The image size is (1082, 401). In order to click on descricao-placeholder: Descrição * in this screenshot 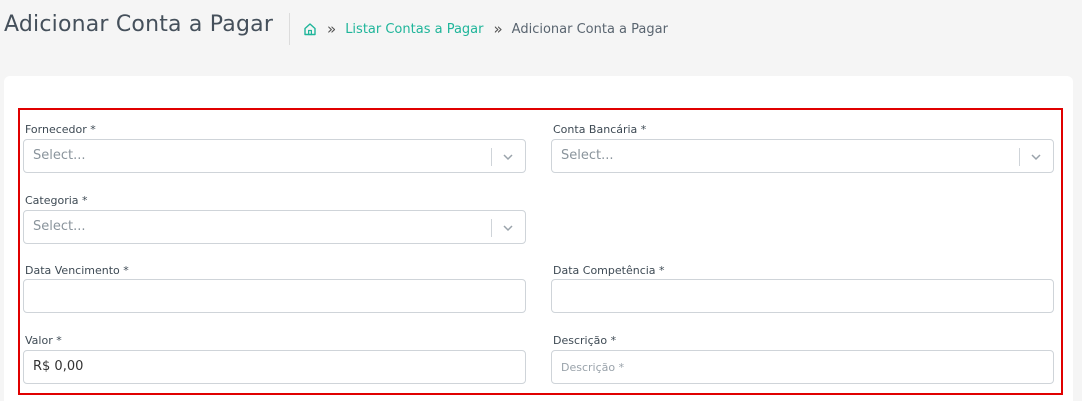, I will do `click(593, 367)`.